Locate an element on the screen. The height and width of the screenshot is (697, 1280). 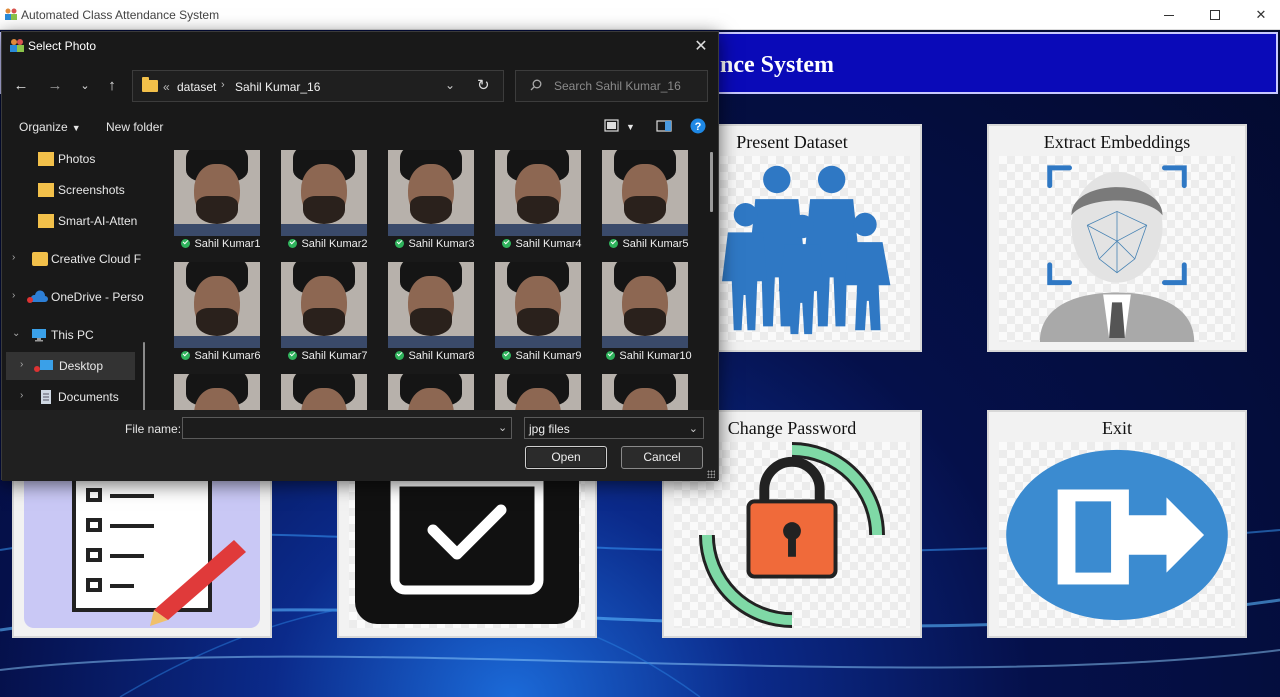
address-dropdown-icon: ⌄ is located at coordinates (450, 85).